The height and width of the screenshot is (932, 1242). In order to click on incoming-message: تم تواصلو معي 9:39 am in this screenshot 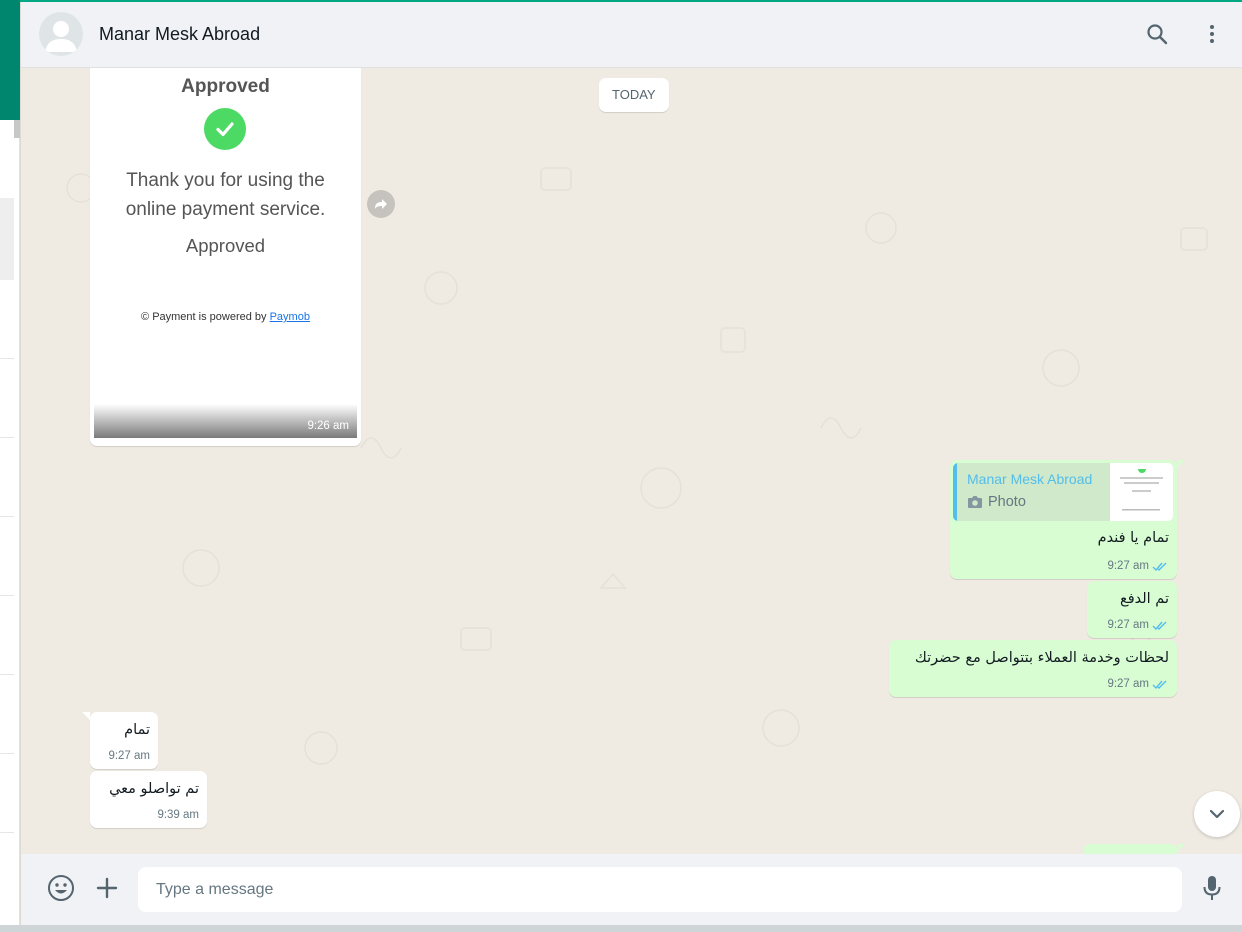, I will do `click(148, 799)`.